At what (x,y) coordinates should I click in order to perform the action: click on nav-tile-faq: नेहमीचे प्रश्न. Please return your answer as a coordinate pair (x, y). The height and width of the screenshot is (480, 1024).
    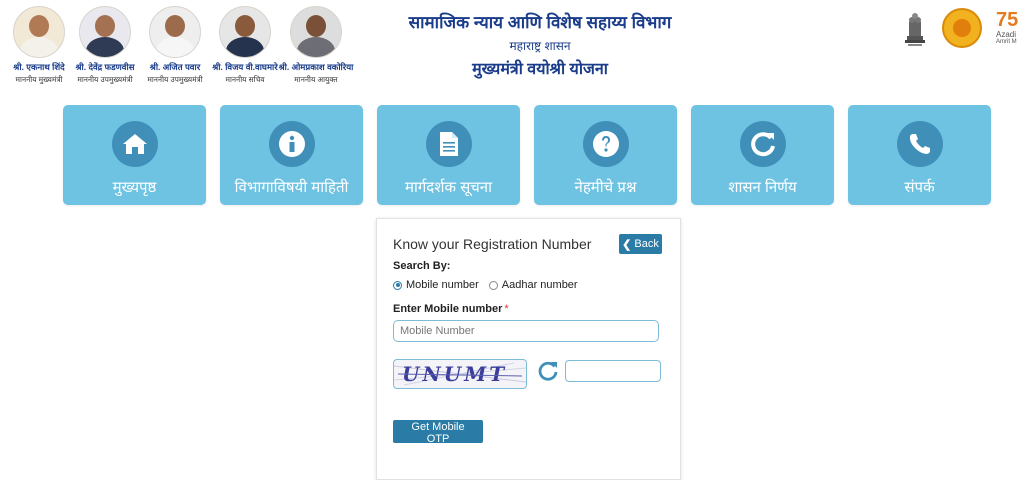
    Looking at the image, I should click on (605, 155).